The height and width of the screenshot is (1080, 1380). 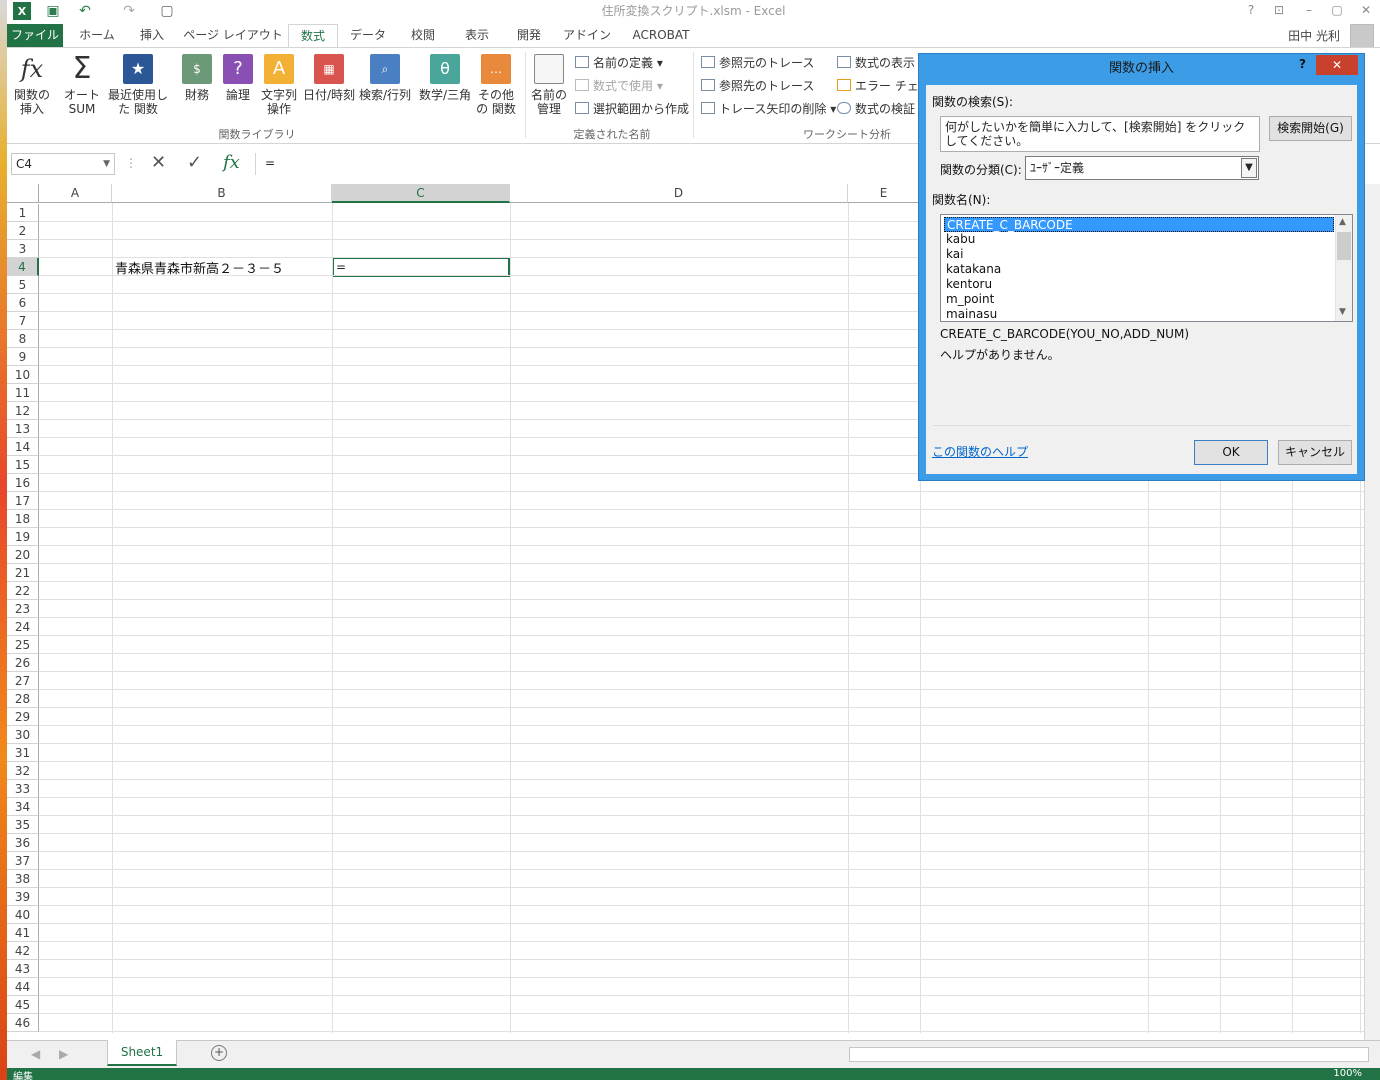 I want to click on column-header: B, so click(x=222, y=193).